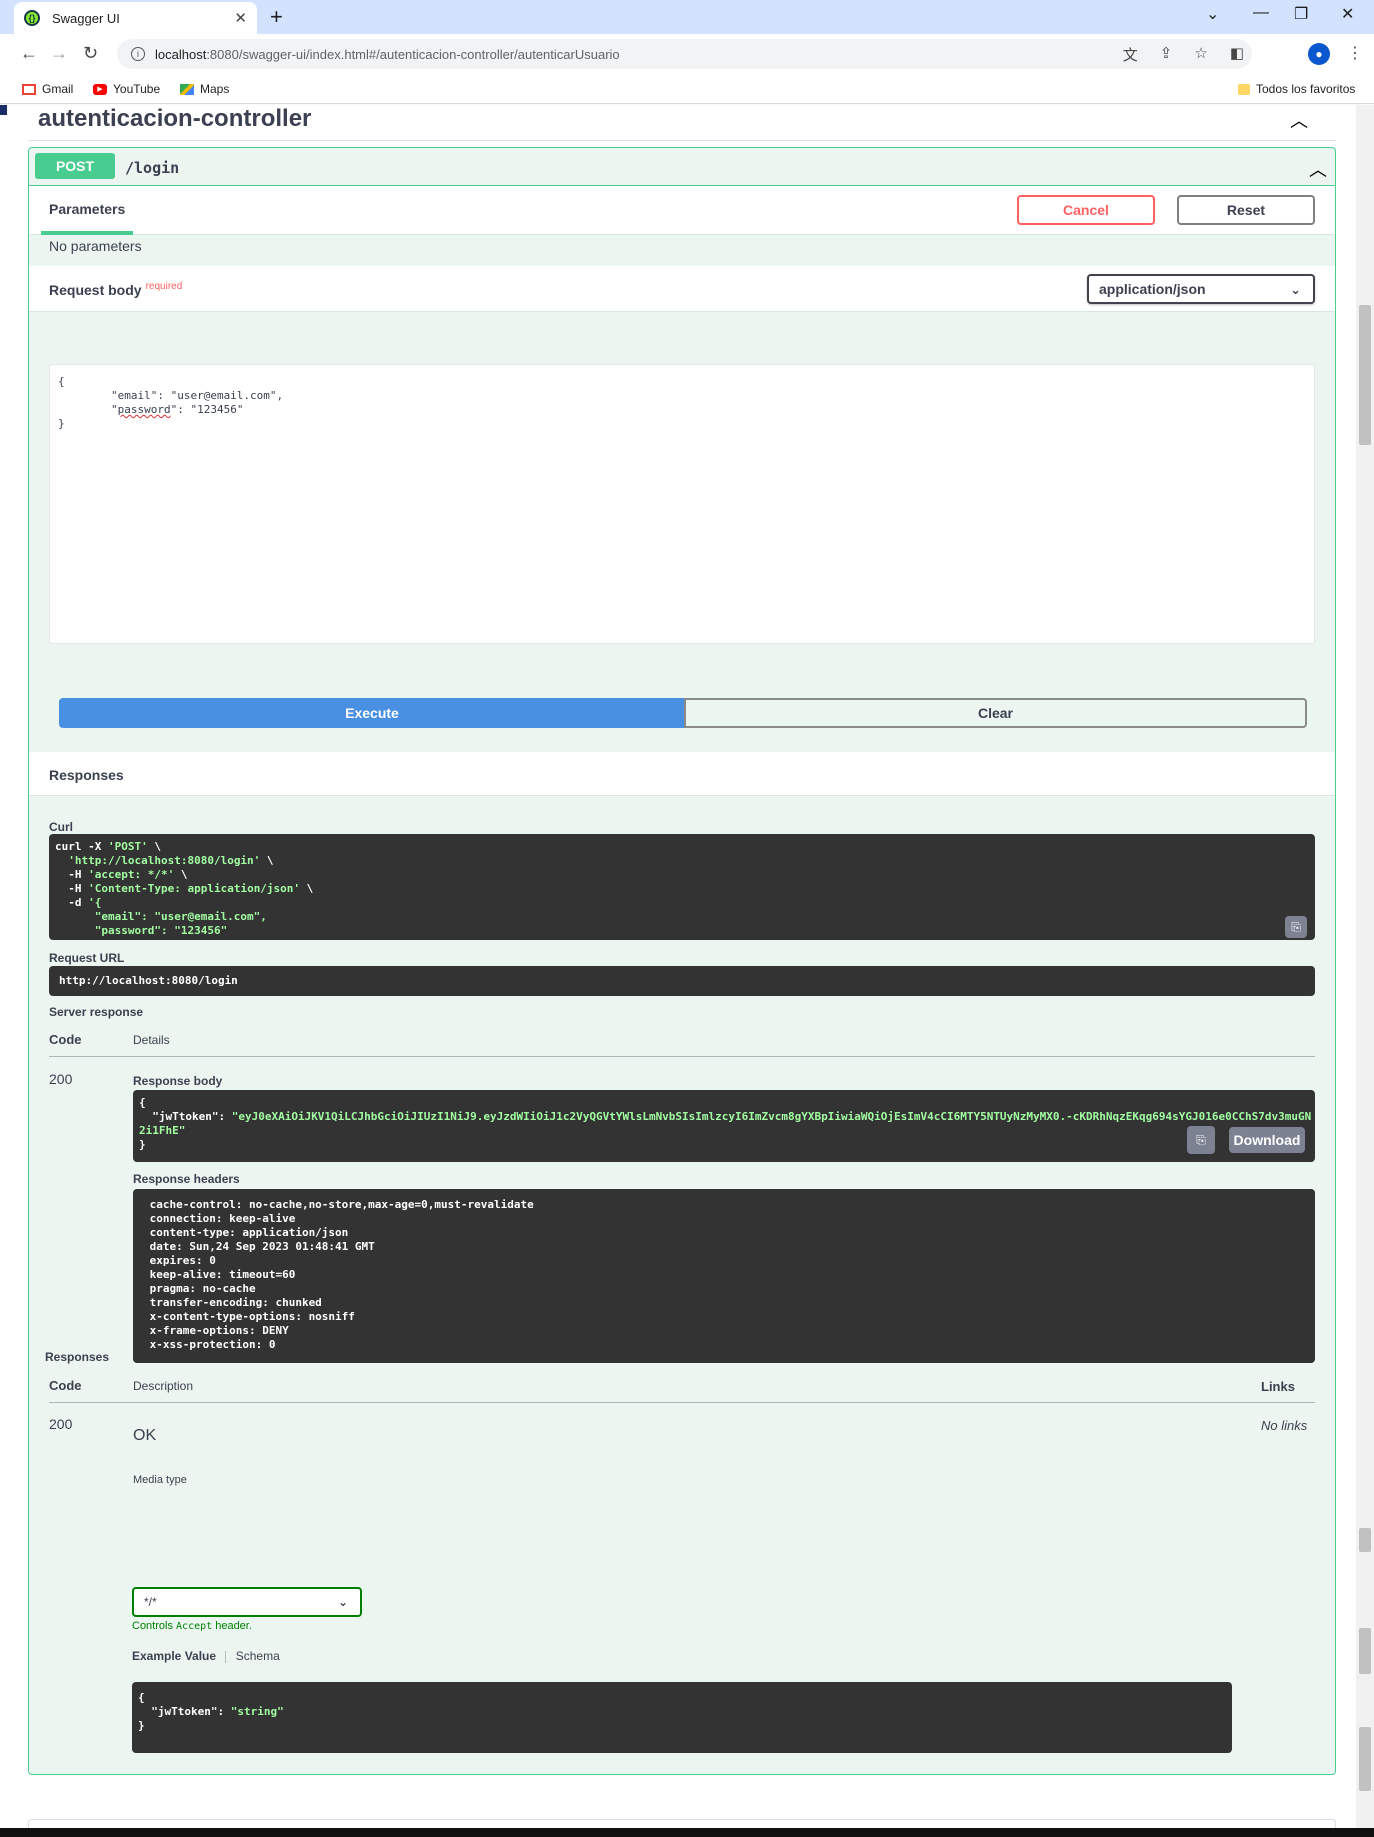 The image size is (1374, 1837). What do you see at coordinates (1267, 1140) in the screenshot?
I see `download-button: Download` at bounding box center [1267, 1140].